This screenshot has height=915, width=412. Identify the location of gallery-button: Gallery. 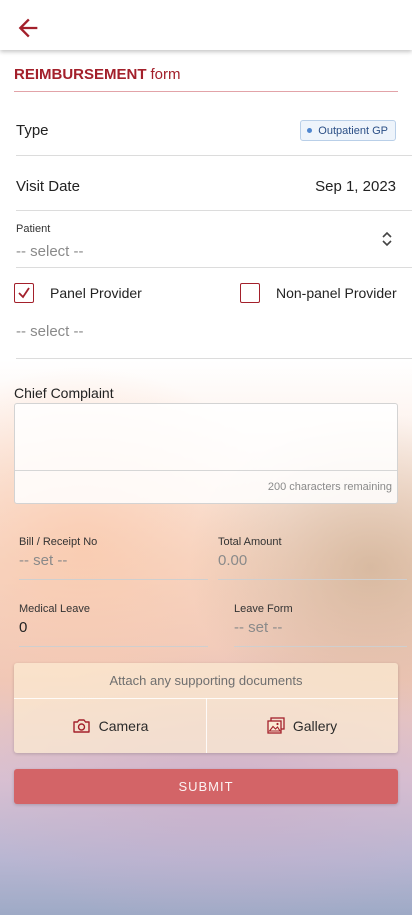
(302, 725).